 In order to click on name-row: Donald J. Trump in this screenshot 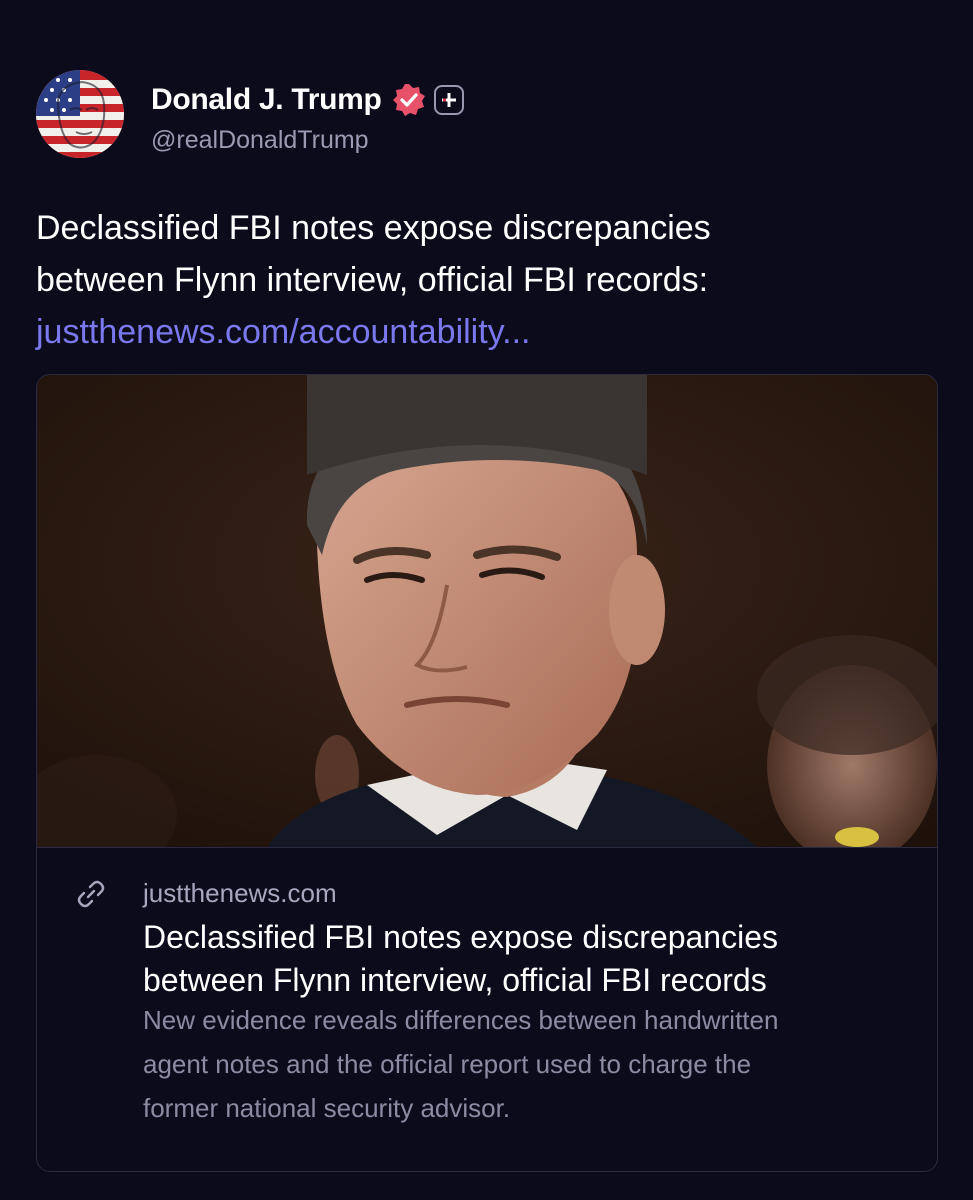, I will do `click(307, 100)`.